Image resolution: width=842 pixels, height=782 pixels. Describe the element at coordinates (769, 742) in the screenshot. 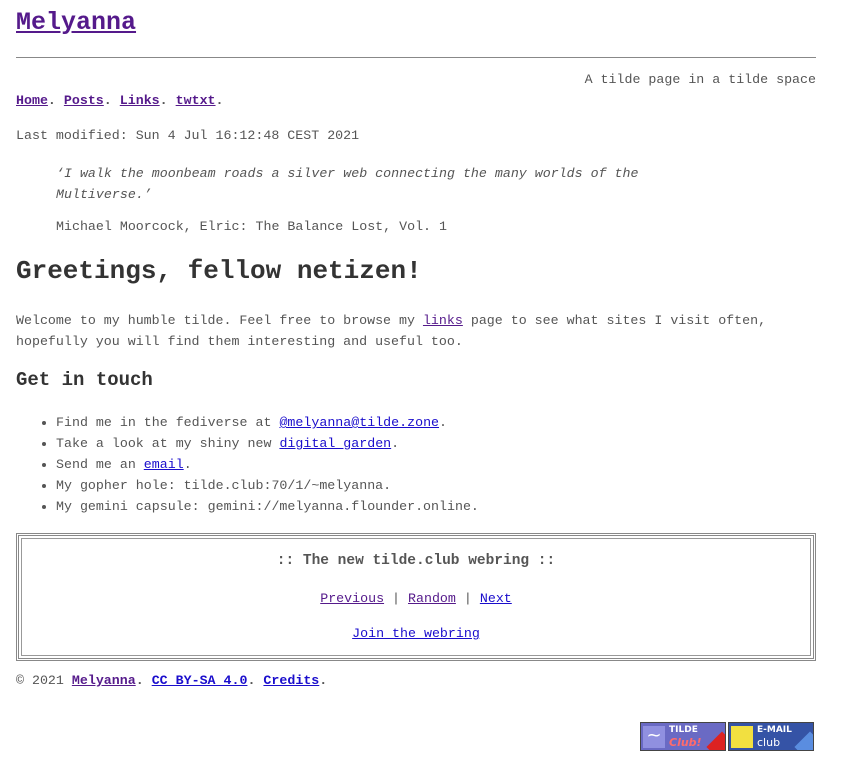

I see `badge-email-line2: club` at that location.